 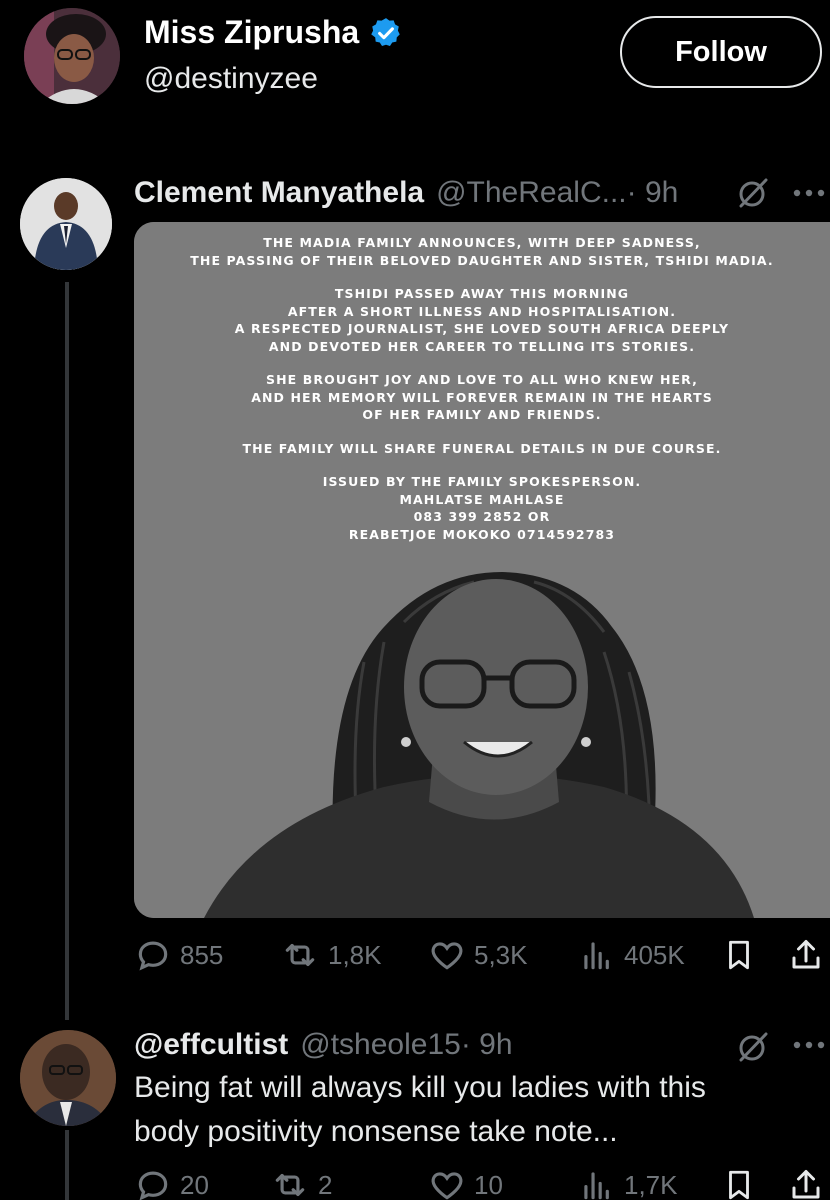 I want to click on reply-button: 20, so click(x=171, y=1183).